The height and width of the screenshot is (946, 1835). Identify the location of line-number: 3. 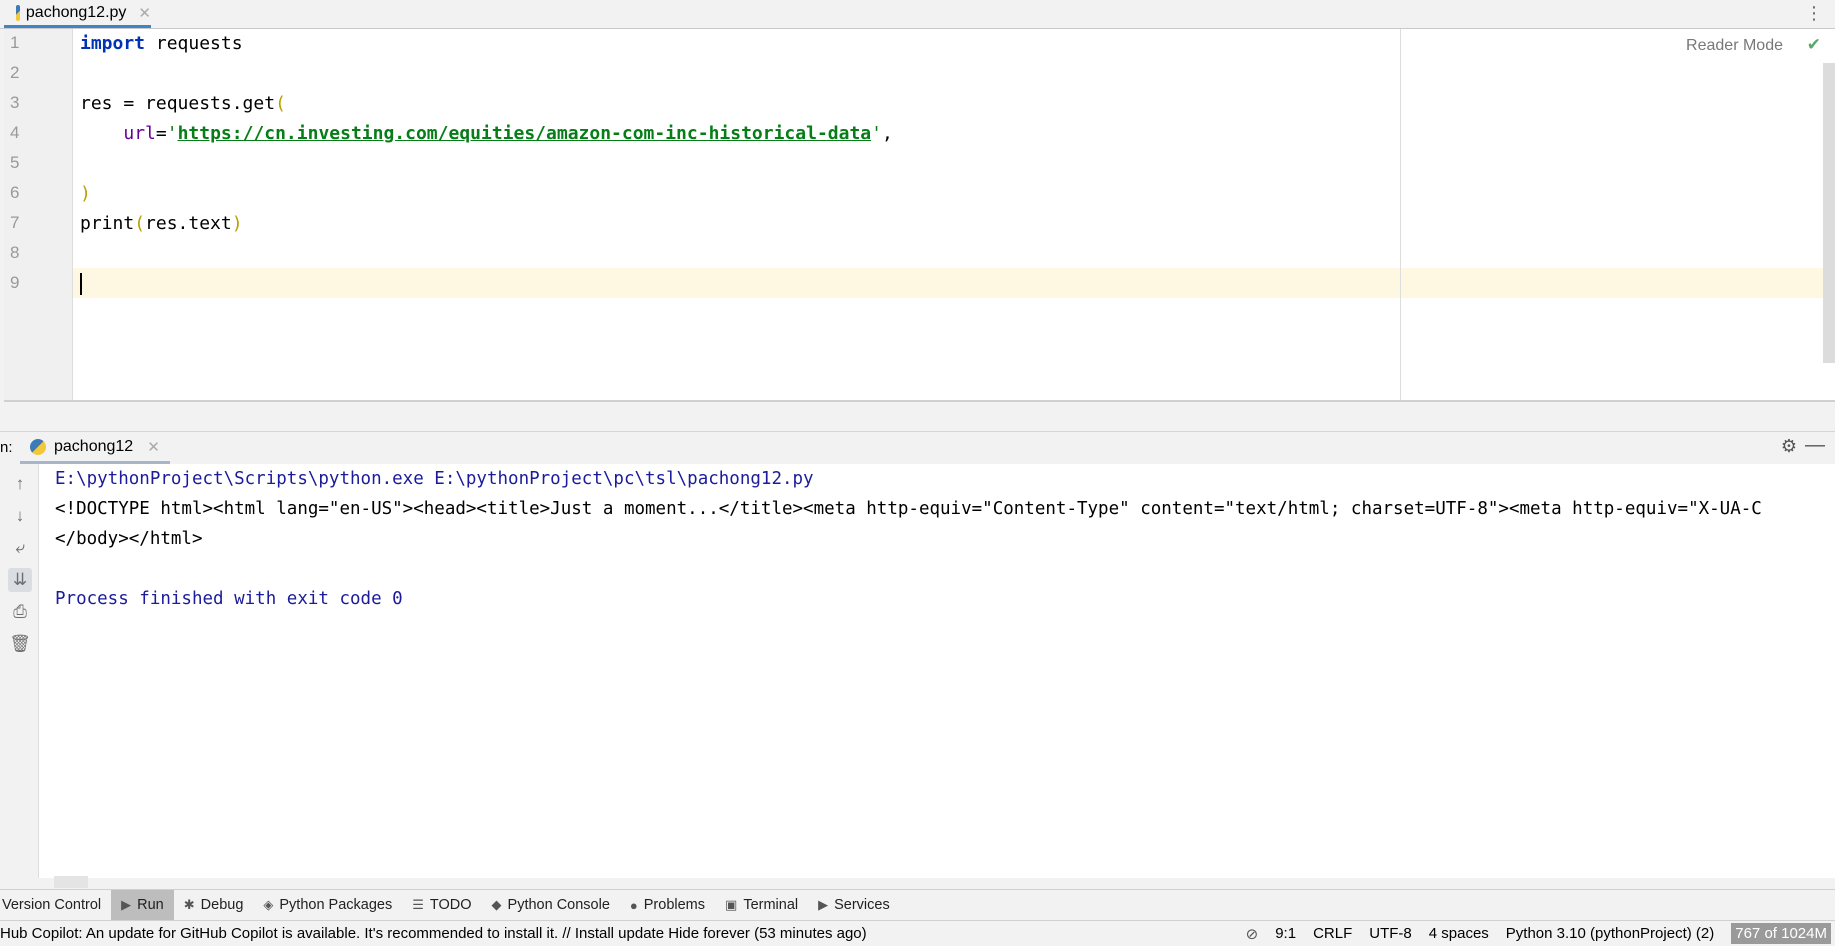
(15, 102).